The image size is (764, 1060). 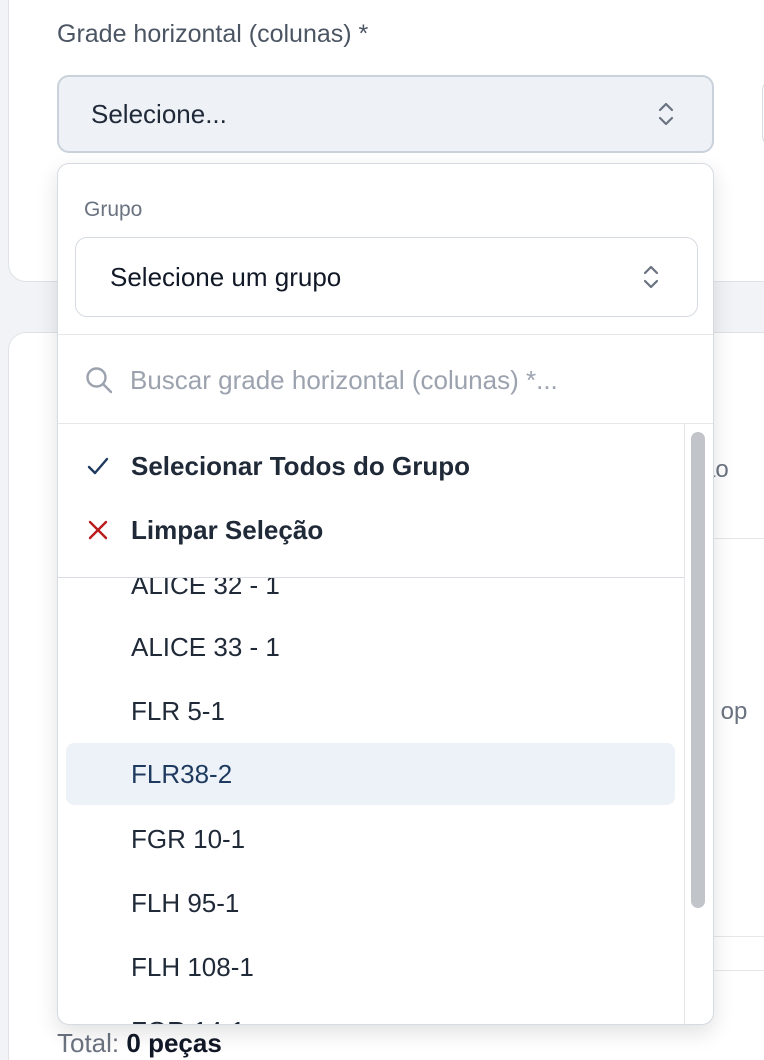 What do you see at coordinates (113, 209) in the screenshot?
I see `group-label: Grupo` at bounding box center [113, 209].